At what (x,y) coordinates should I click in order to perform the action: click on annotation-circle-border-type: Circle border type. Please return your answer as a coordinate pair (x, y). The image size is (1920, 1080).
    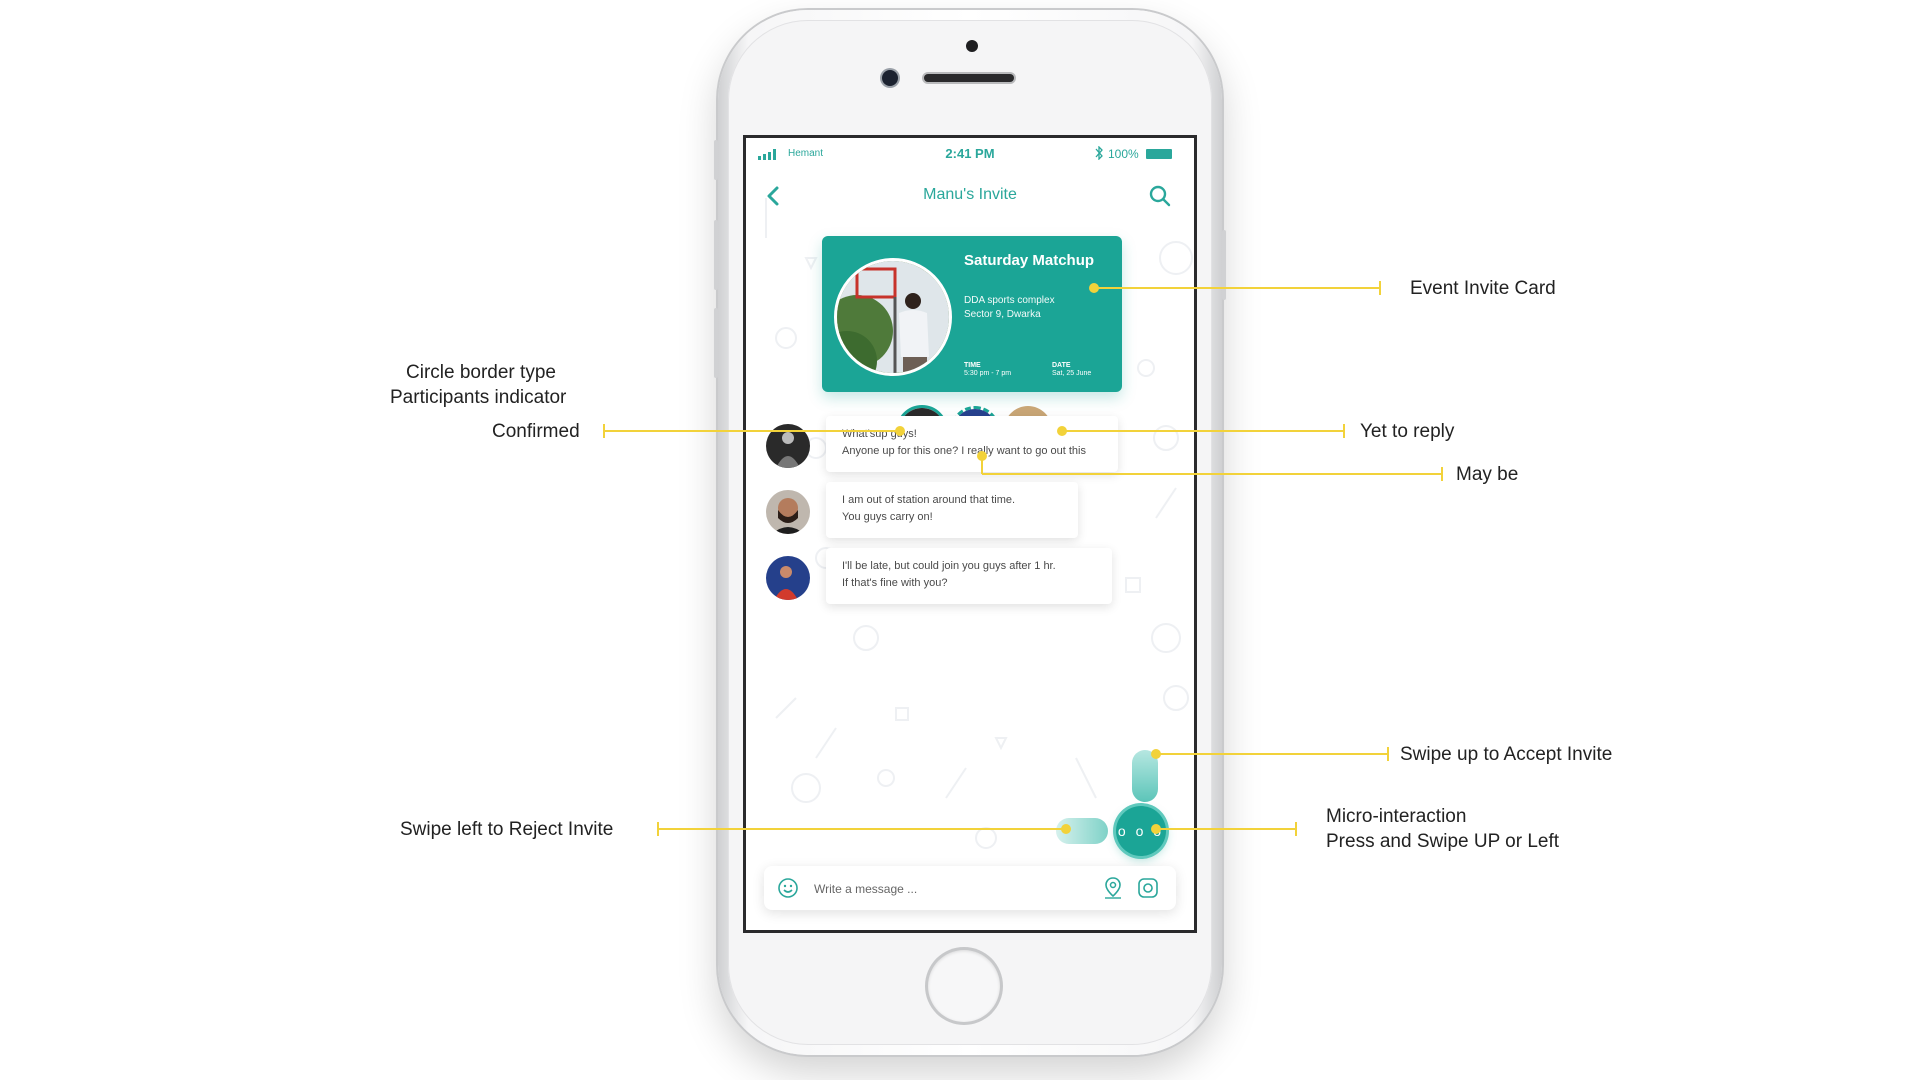
    Looking at the image, I should click on (481, 372).